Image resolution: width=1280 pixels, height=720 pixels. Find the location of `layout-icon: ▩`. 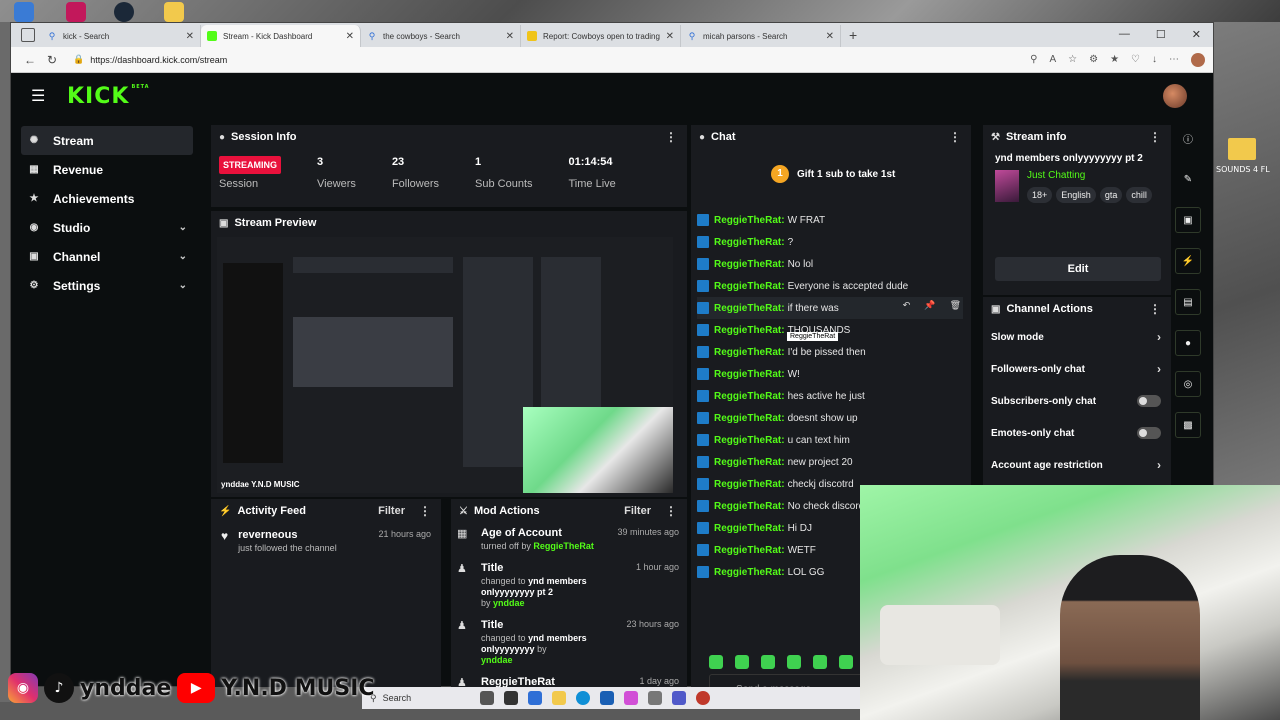

layout-icon: ▩ is located at coordinates (1188, 425).